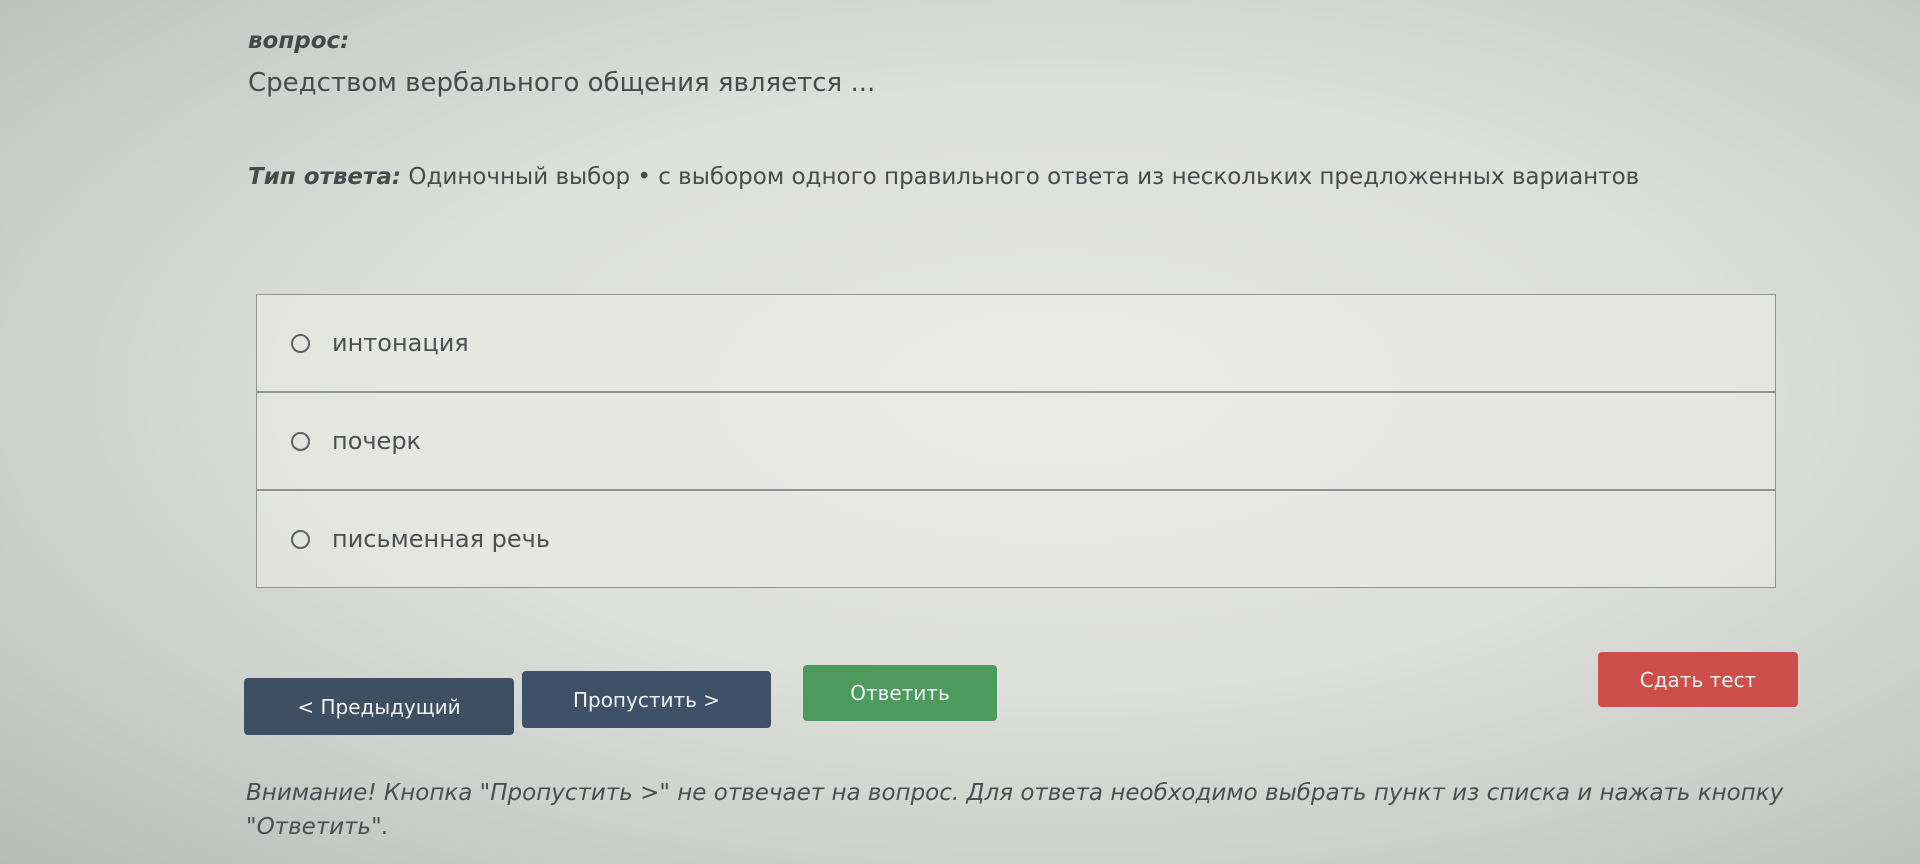 The width and height of the screenshot is (1920, 864). I want to click on submit-test-button: Сдать тест, so click(1698, 679).